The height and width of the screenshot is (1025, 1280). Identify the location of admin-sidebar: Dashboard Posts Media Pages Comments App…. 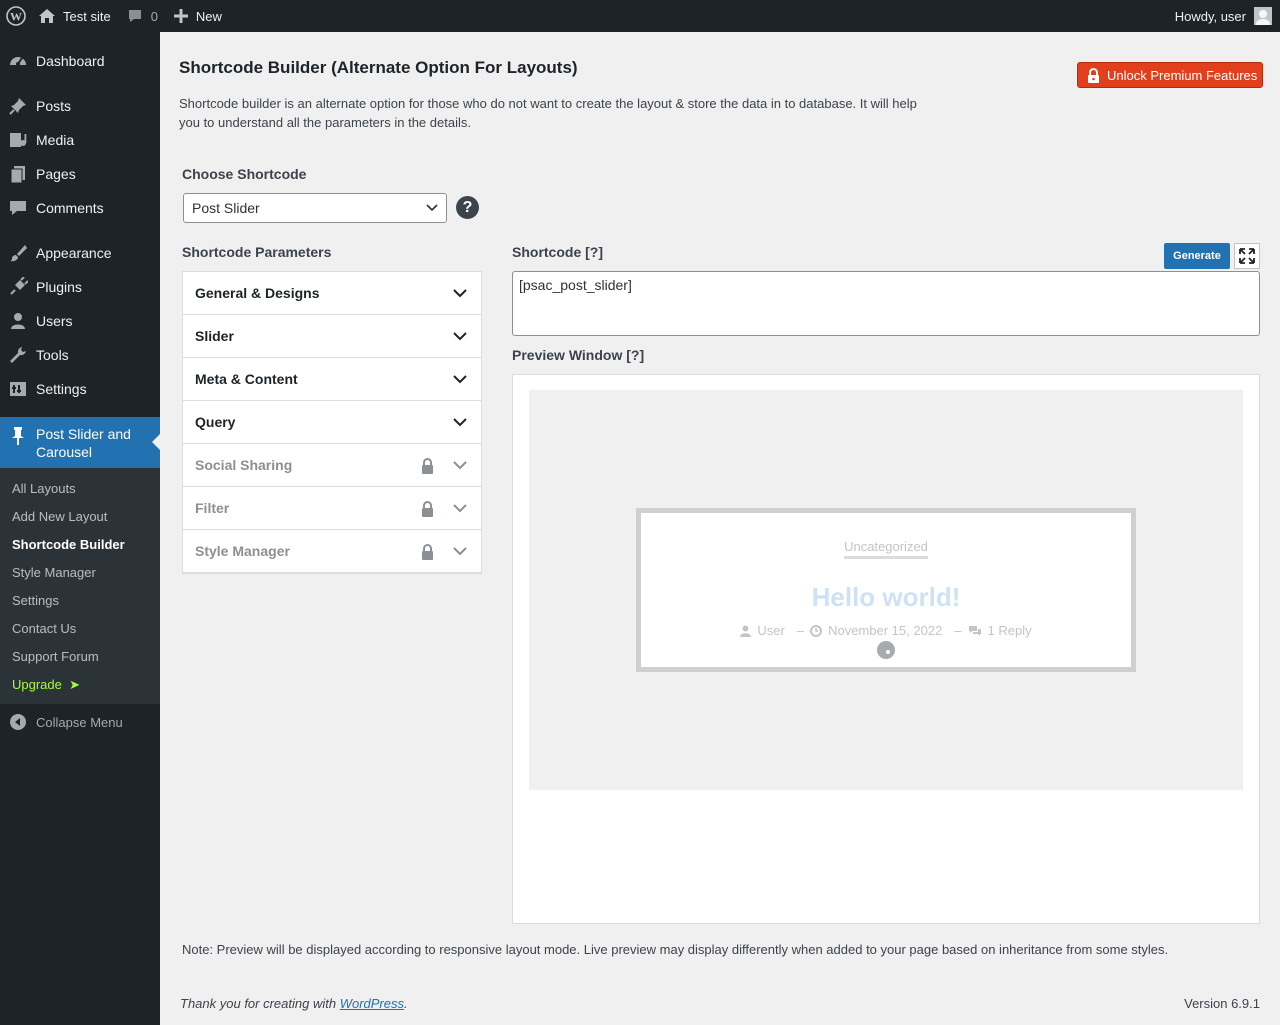
(80, 528).